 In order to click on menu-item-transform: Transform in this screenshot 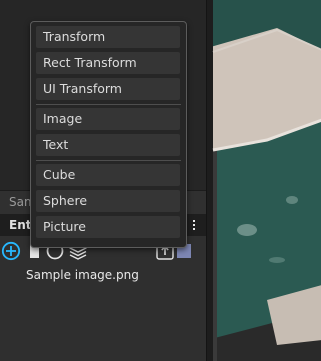, I will do `click(108, 37)`.